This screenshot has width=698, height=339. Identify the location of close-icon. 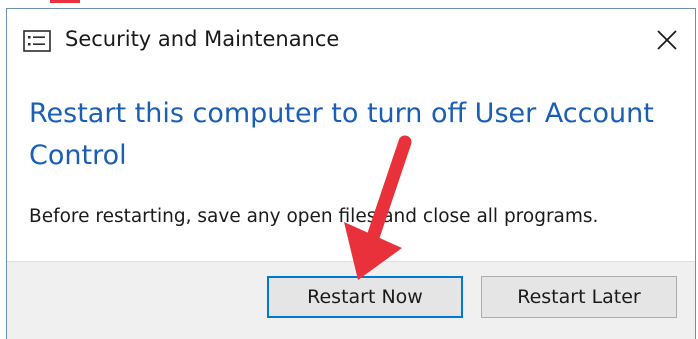
(667, 40).